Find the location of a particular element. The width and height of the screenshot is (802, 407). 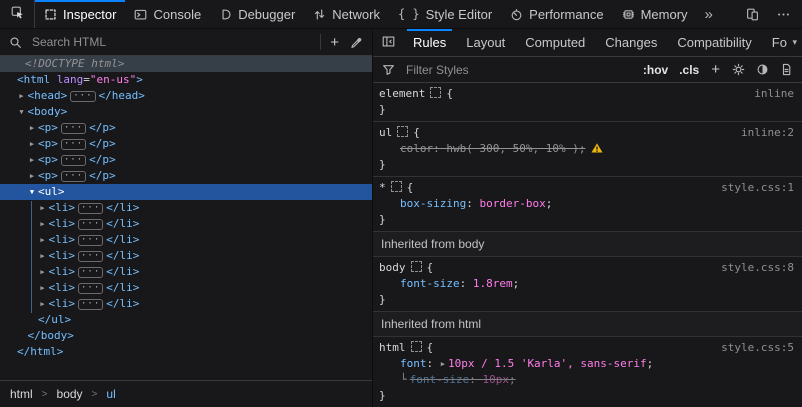

add-node-button: + is located at coordinates (334, 42).